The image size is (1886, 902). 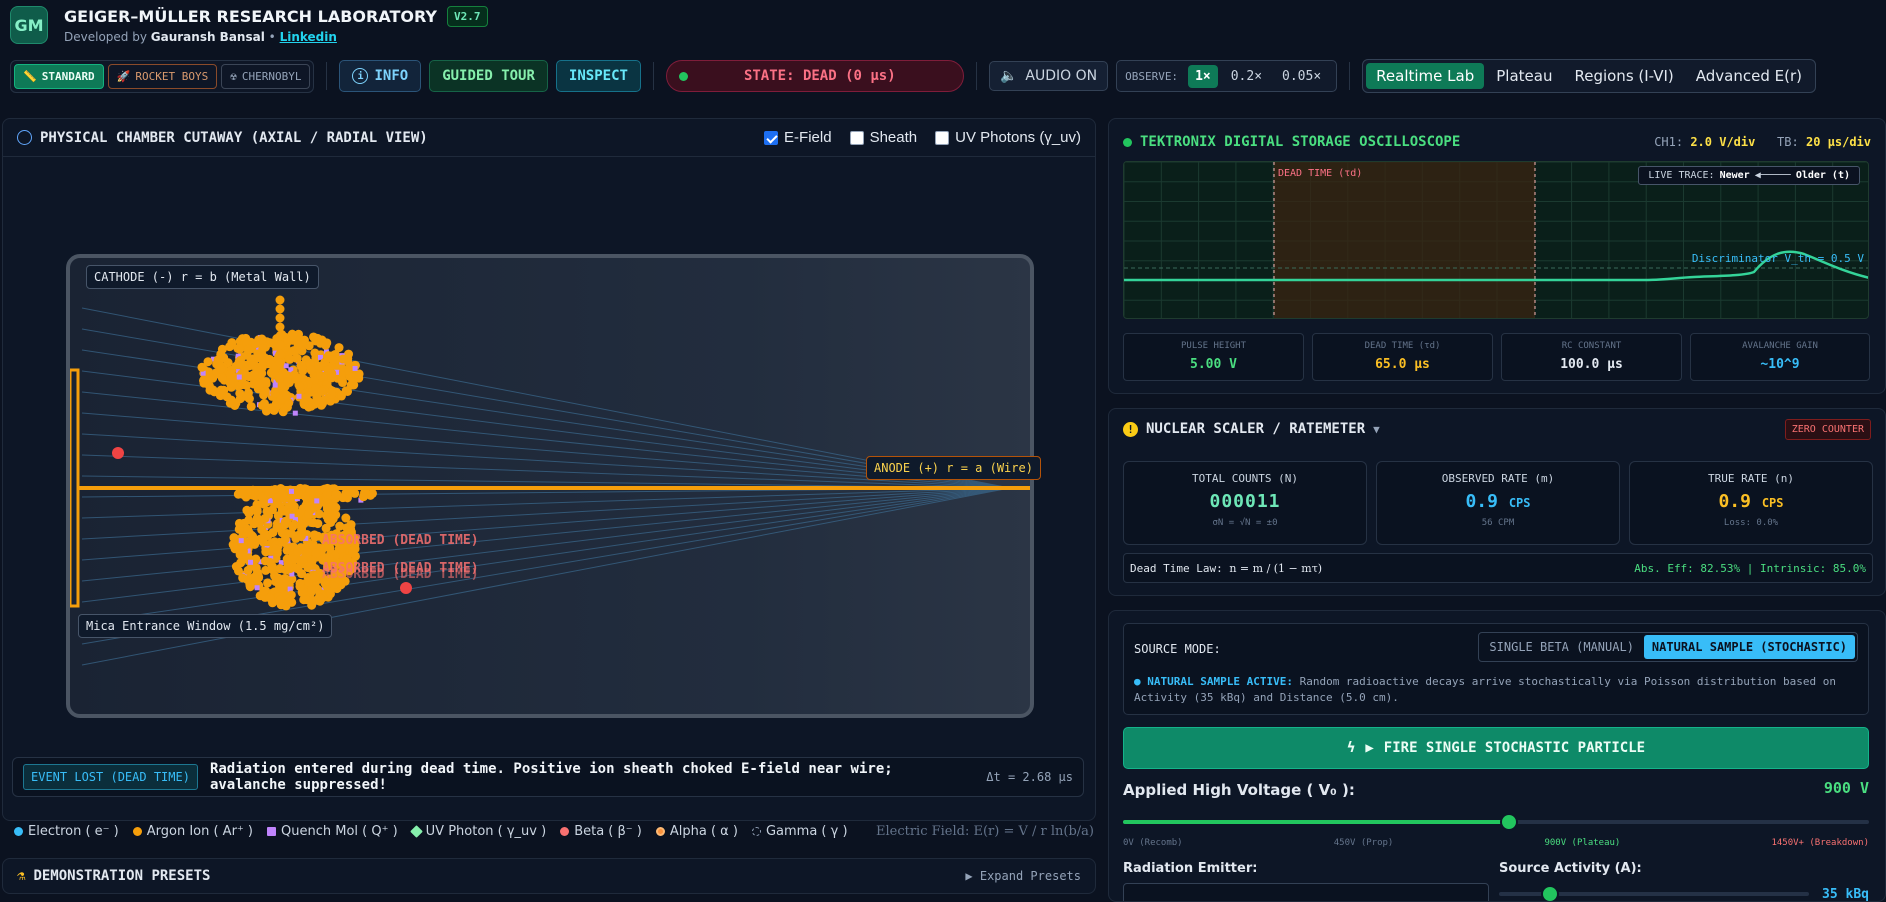 I want to click on inspect-button: INSPECT, so click(x=598, y=76).